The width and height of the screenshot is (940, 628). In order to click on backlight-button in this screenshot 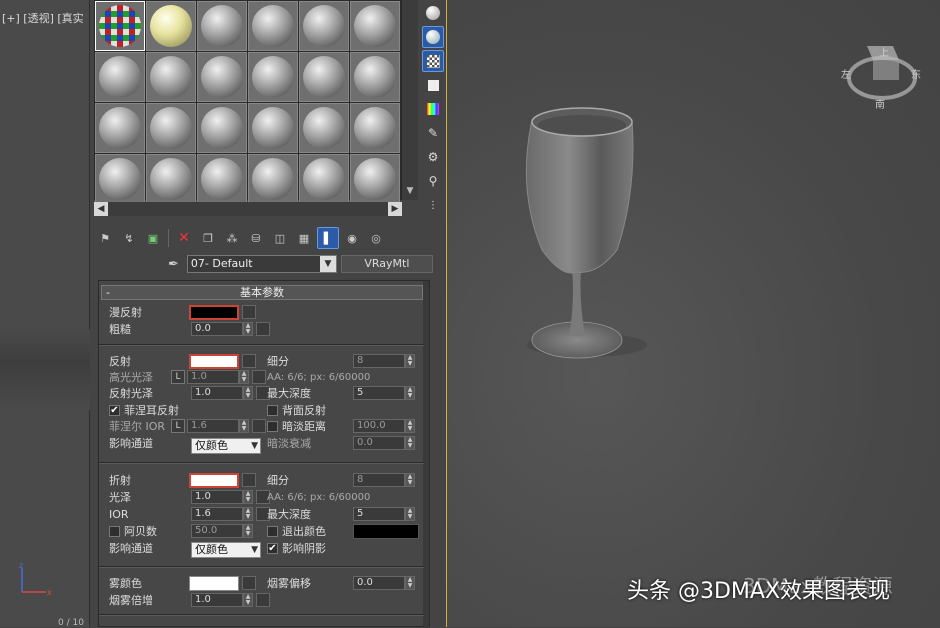, I will do `click(433, 37)`.